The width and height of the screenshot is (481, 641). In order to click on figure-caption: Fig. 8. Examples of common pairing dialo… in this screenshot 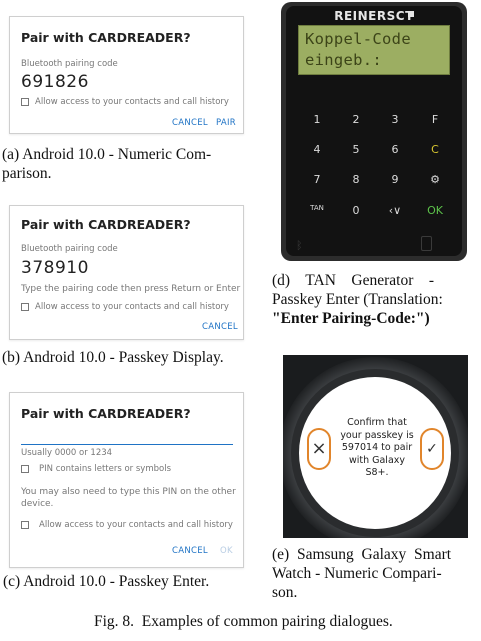, I will do `click(243, 621)`.